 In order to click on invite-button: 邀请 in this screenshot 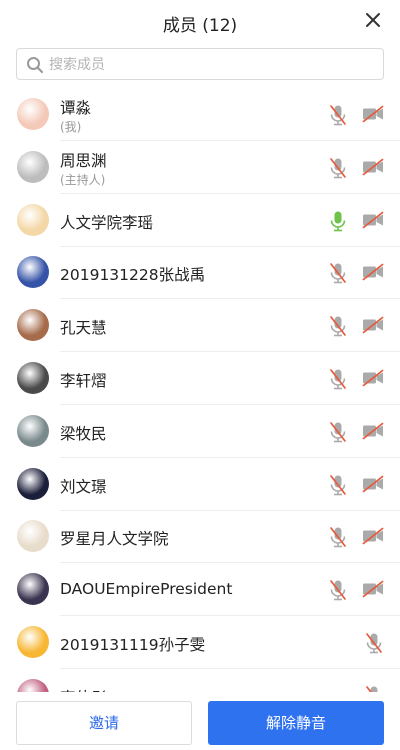, I will do `click(104, 723)`.